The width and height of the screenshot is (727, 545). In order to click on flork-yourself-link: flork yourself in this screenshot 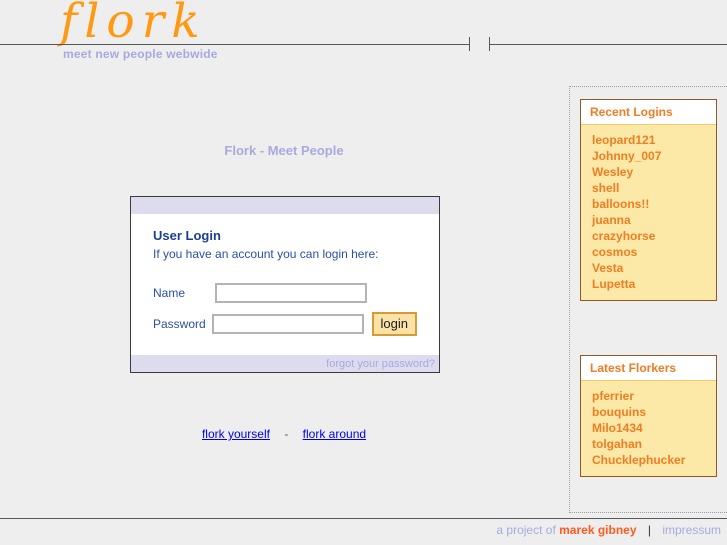, I will do `click(236, 434)`.